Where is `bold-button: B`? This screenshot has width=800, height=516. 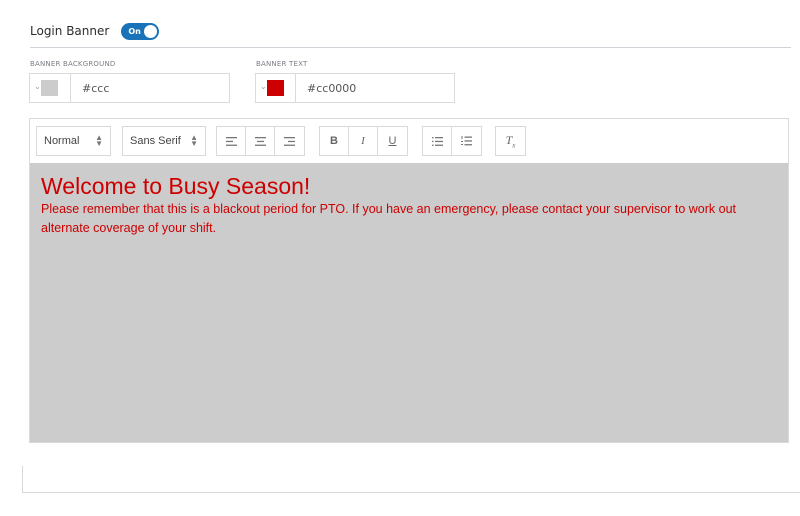
bold-button: B is located at coordinates (334, 141).